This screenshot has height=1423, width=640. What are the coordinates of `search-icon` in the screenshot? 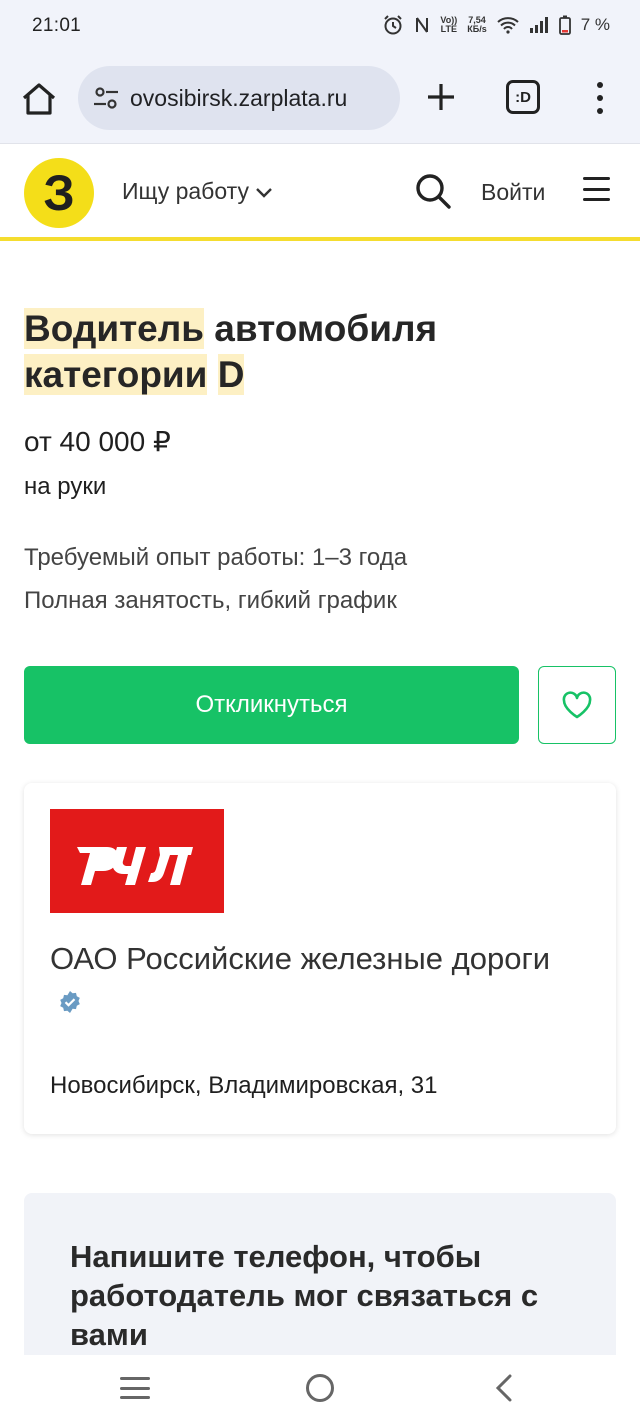 It's located at (433, 191).